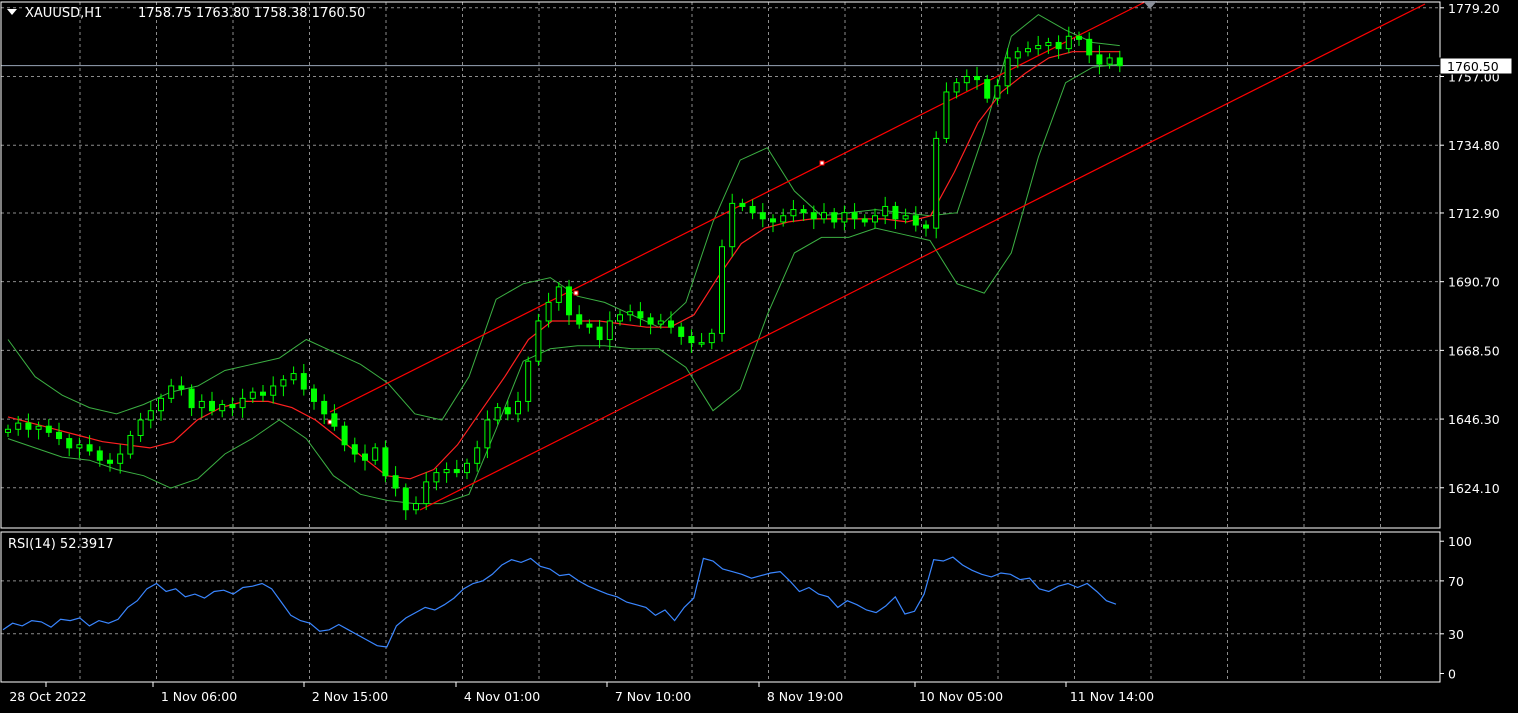 This screenshot has height=713, width=1518. What do you see at coordinates (251, 13) in the screenshot?
I see `ohlc-values: 1758.75 1763.80 1758.38 1760.50` at bounding box center [251, 13].